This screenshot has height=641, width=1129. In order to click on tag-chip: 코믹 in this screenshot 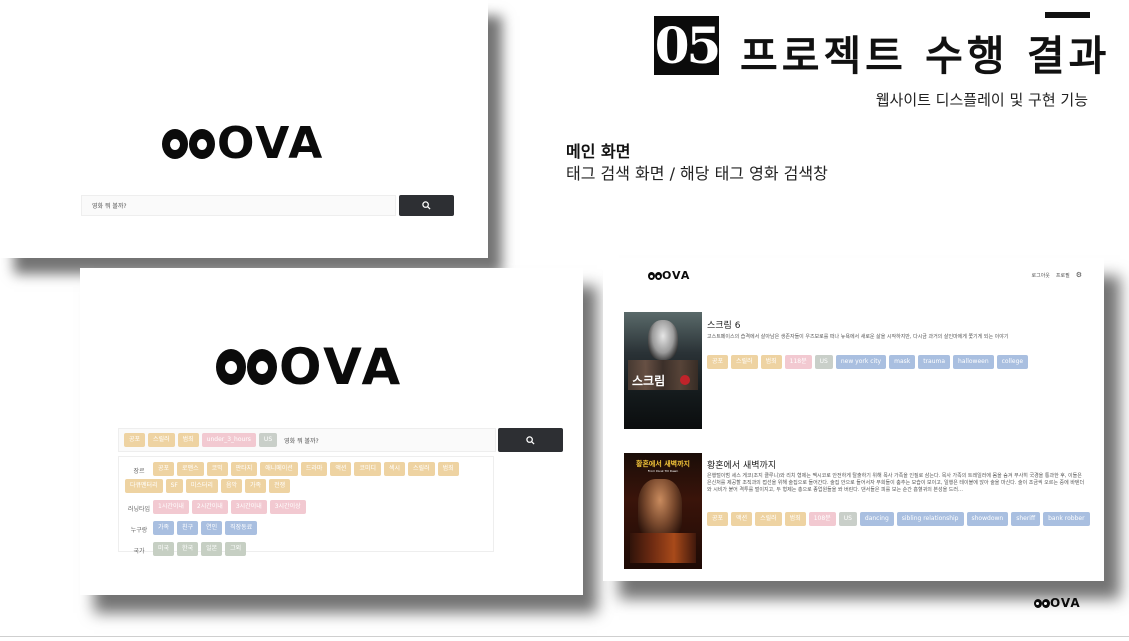, I will do `click(217, 469)`.